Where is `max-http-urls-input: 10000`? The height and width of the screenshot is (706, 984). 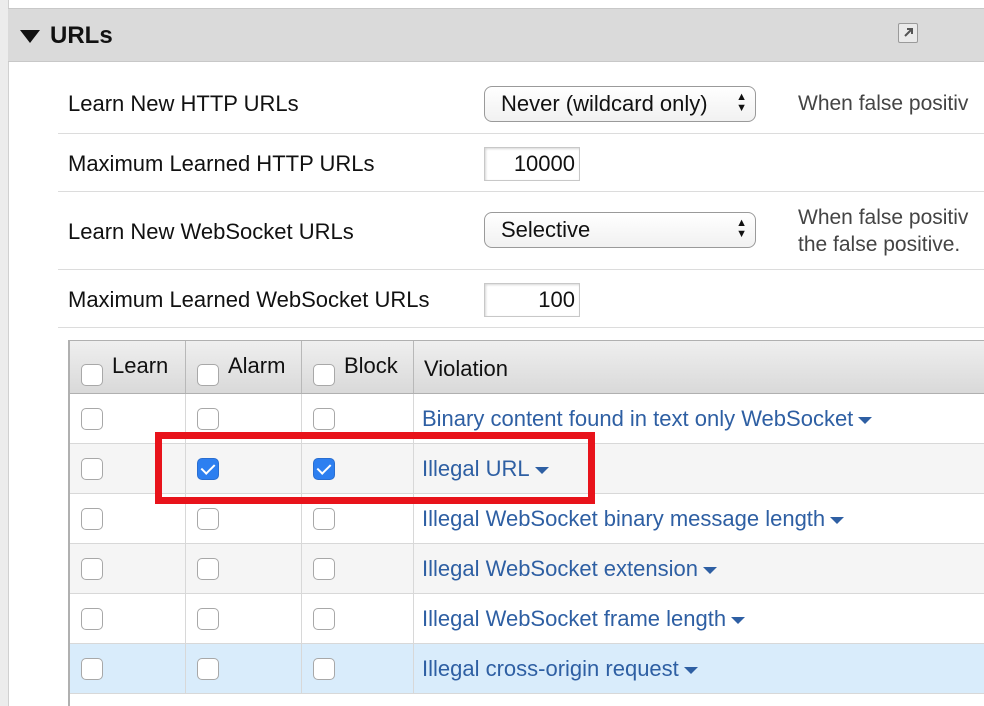
max-http-urls-input: 10000 is located at coordinates (532, 164).